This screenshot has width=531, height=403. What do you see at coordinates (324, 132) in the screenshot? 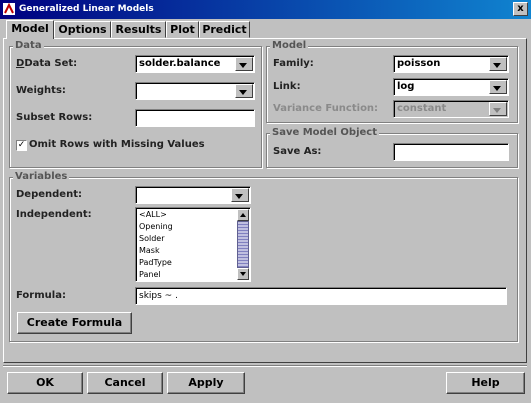
I see `save-model-group-title: Save Model Object` at bounding box center [324, 132].